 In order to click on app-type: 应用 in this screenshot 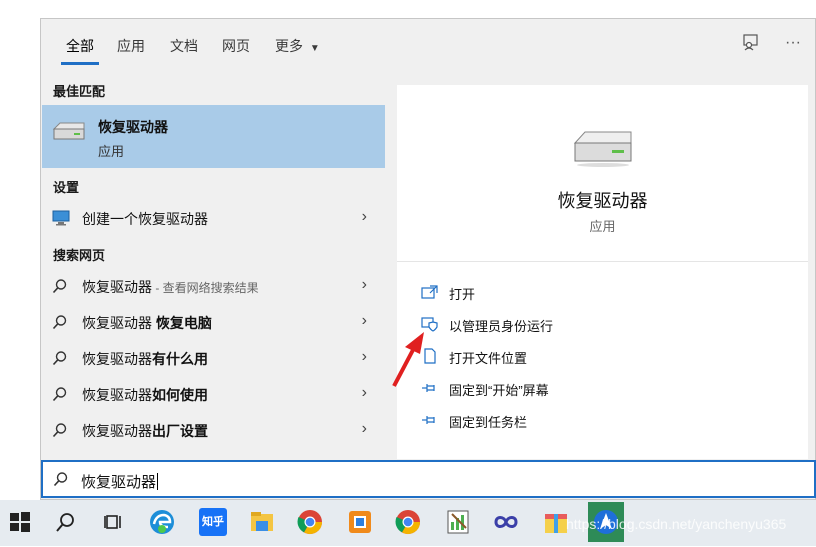, I will do `click(602, 226)`.